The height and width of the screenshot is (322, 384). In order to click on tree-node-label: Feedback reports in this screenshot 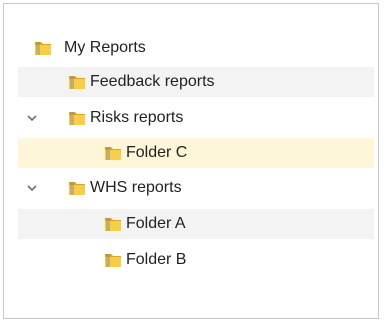, I will do `click(152, 81)`.